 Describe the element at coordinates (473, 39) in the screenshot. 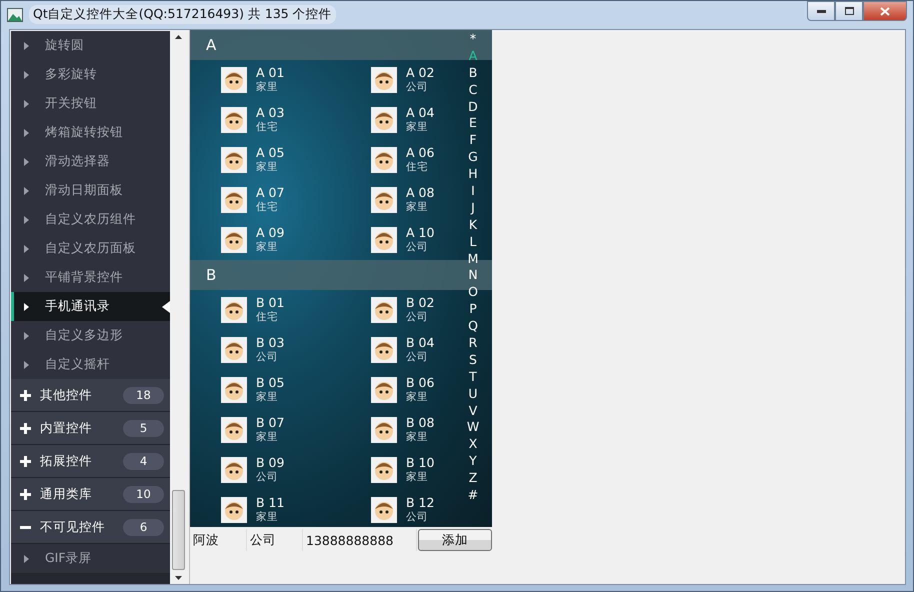

I see `index-letter: *` at that location.